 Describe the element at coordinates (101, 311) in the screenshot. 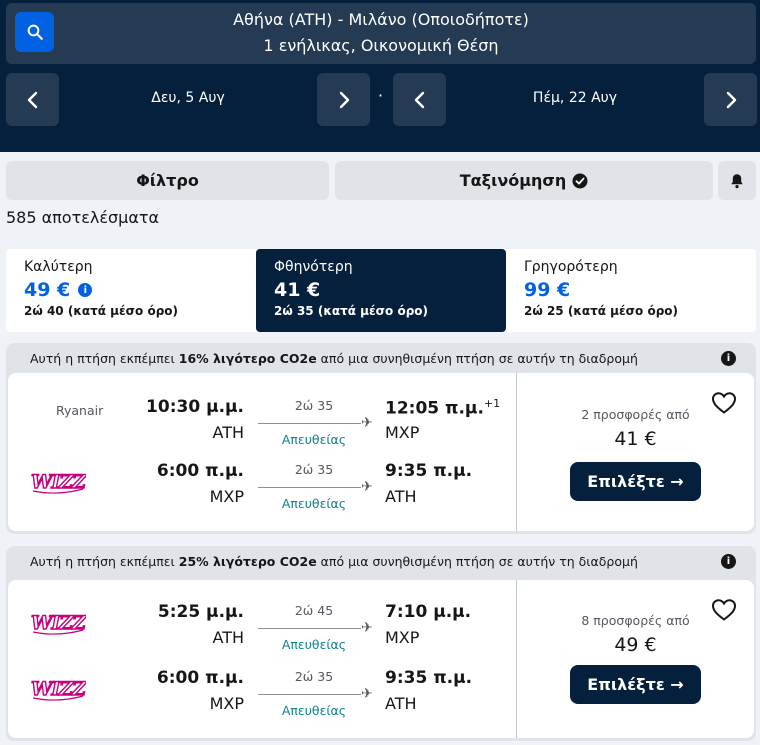

I see `tab-duration: 2ώ 40 (κατά μέσο όρο)` at that location.